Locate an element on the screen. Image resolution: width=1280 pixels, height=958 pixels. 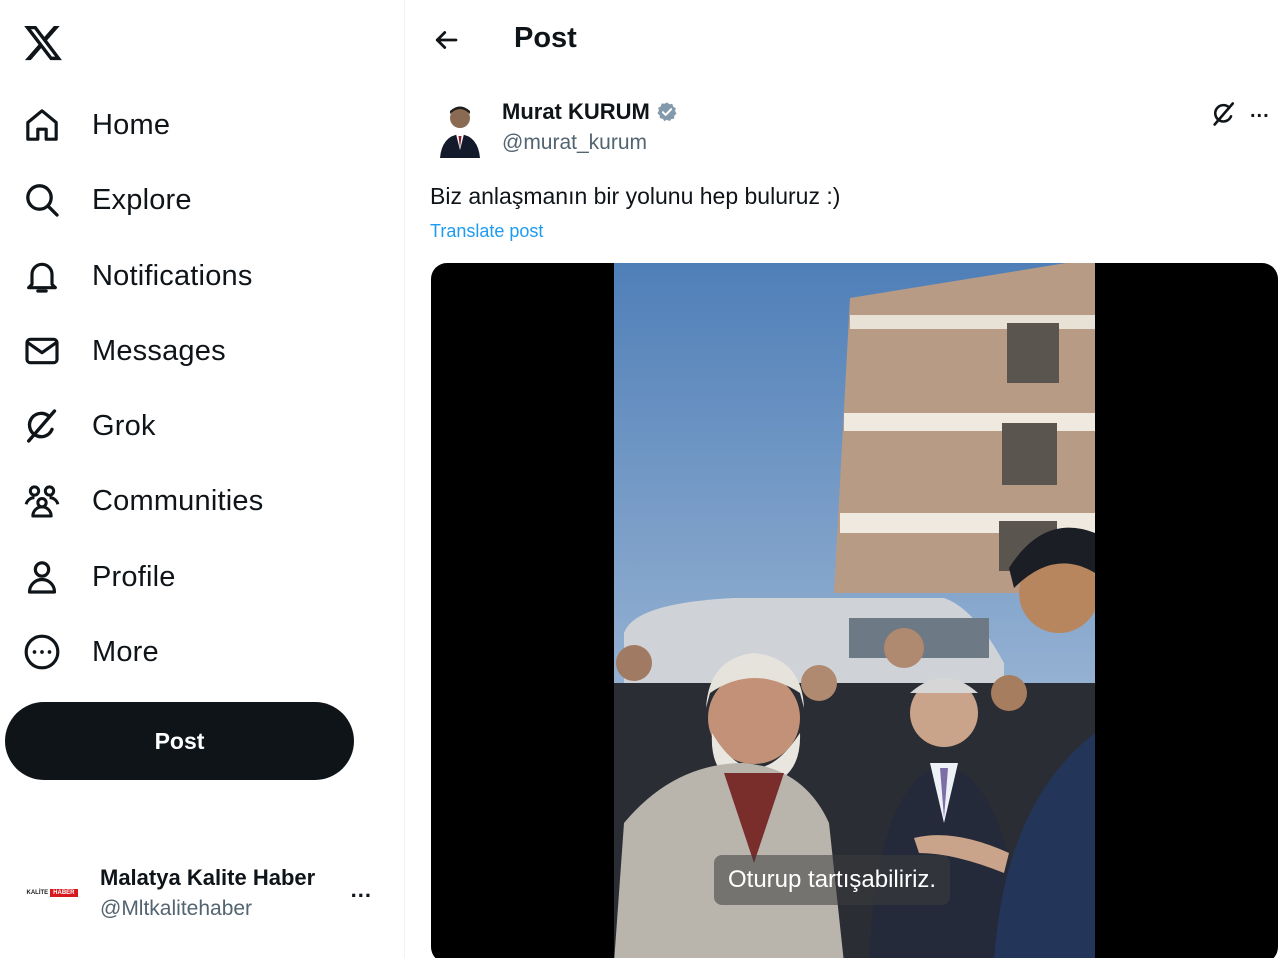
verified-badge-icon is located at coordinates (667, 112).